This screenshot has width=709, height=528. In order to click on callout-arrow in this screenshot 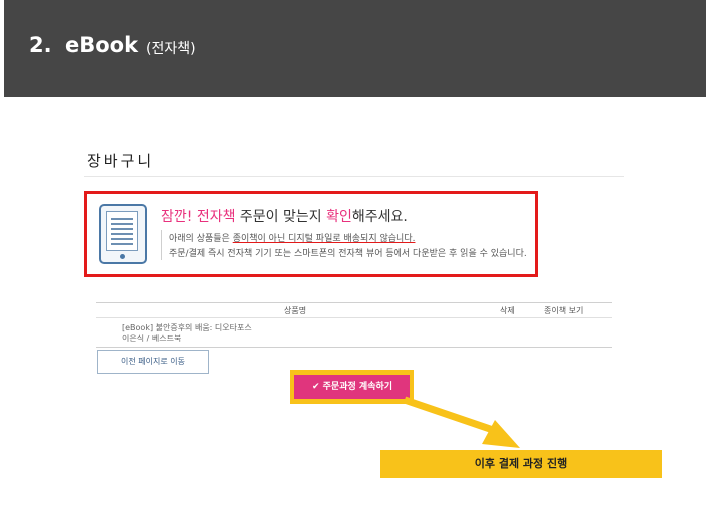, I will do `click(461, 422)`.